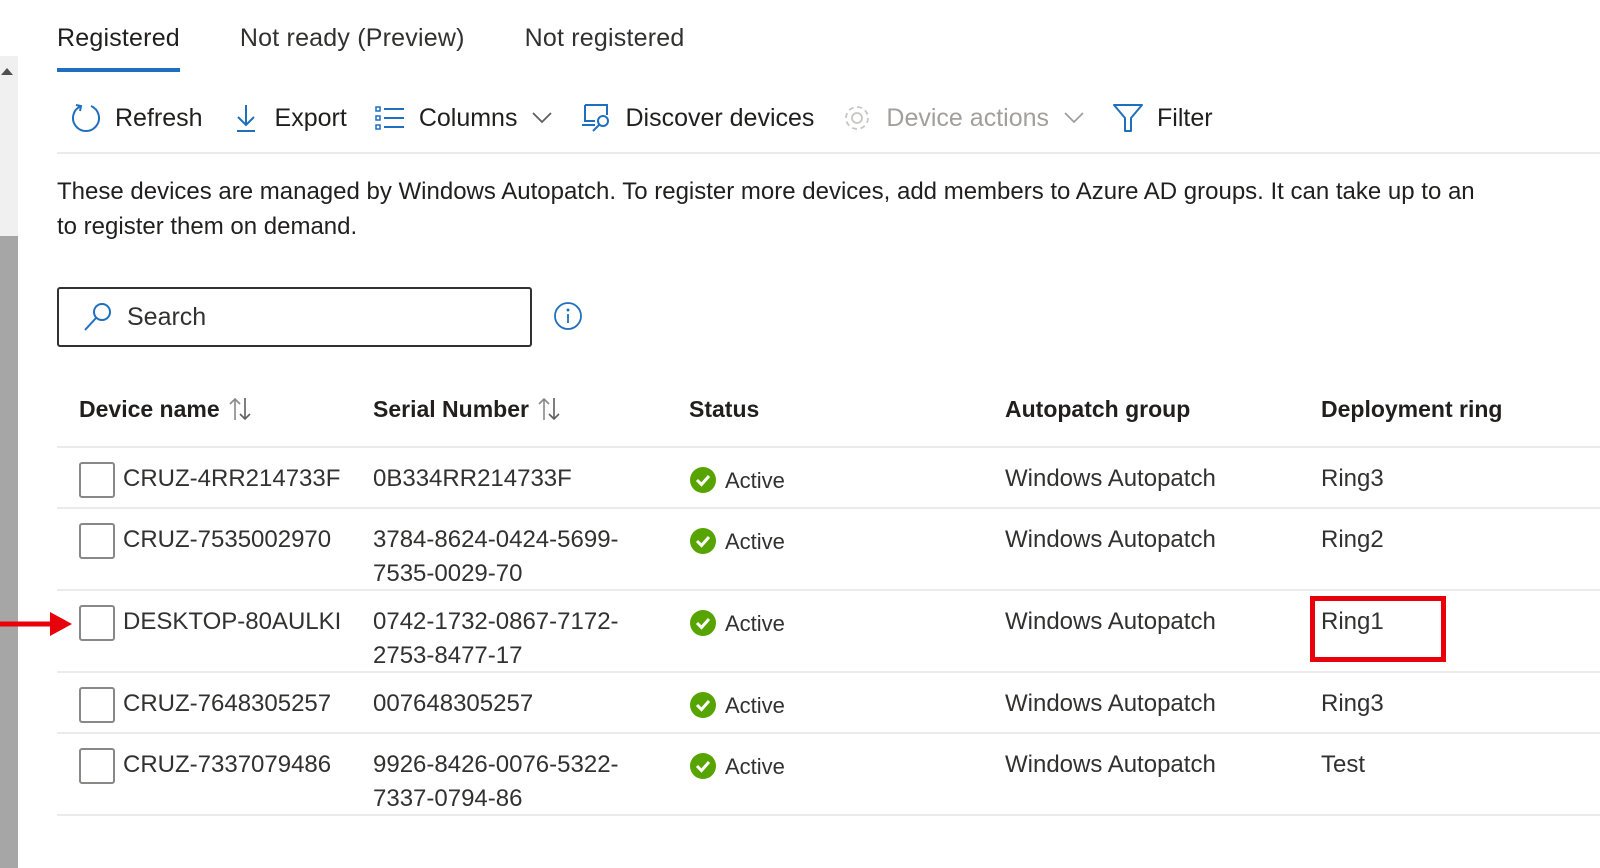 The height and width of the screenshot is (868, 1600). I want to click on refresh-label: Refresh, so click(159, 117).